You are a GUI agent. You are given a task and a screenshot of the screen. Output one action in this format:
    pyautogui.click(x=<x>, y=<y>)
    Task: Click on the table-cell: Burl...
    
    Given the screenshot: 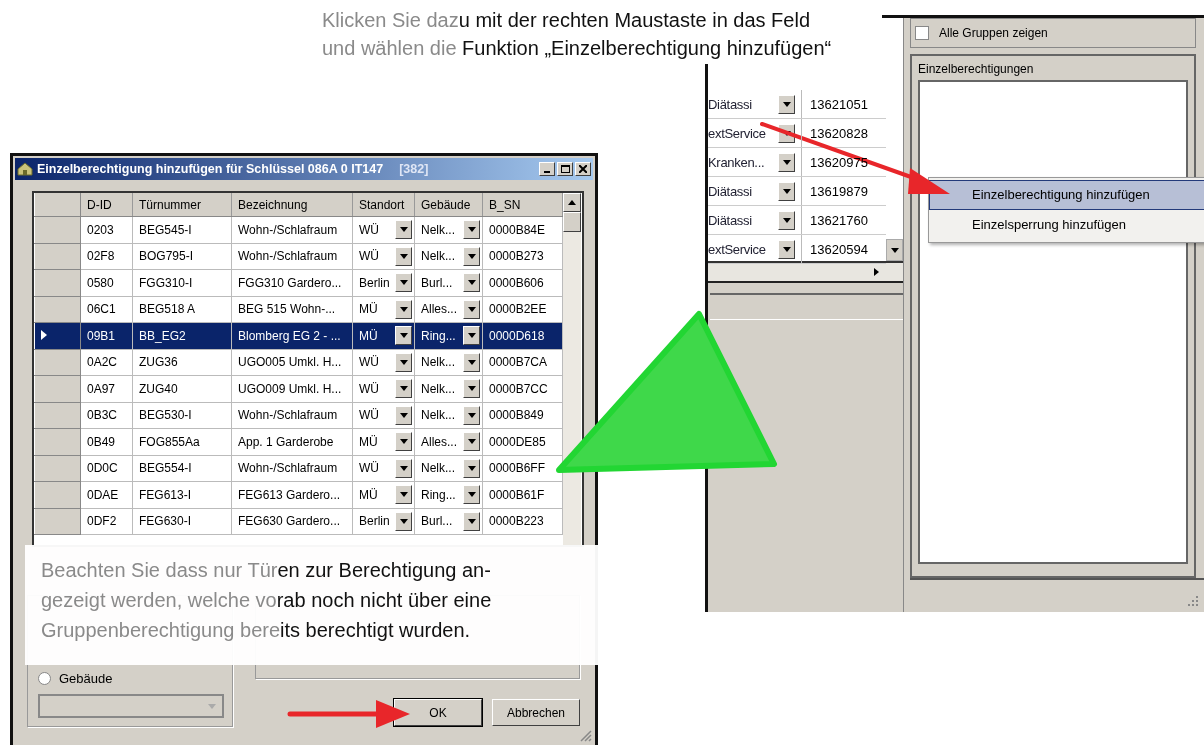 What is the action you would take?
    pyautogui.click(x=437, y=282)
    